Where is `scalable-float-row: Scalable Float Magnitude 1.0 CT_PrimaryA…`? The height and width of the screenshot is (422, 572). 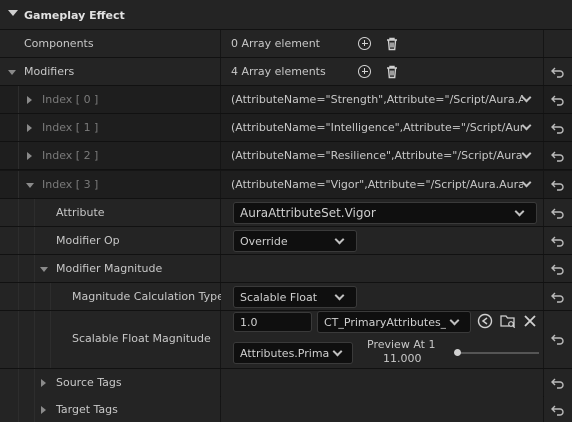
scalable-float-row: Scalable Float Magnitude 1.0 CT_PrimaryA… is located at coordinates (286, 340).